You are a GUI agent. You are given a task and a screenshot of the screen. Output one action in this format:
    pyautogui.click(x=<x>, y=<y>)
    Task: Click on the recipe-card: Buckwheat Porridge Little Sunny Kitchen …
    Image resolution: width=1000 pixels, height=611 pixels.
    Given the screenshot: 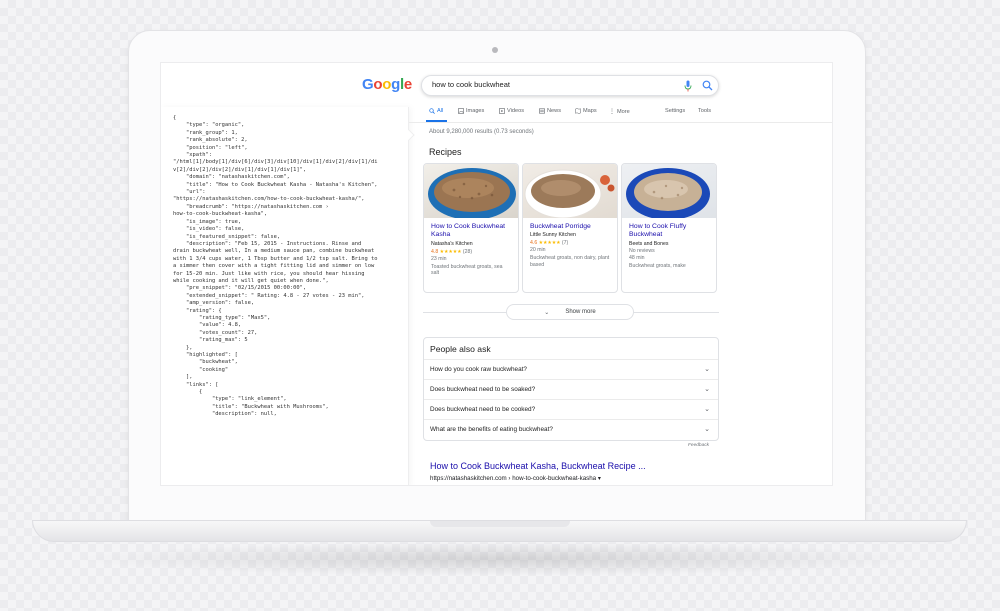 What is the action you would take?
    pyautogui.click(x=570, y=228)
    